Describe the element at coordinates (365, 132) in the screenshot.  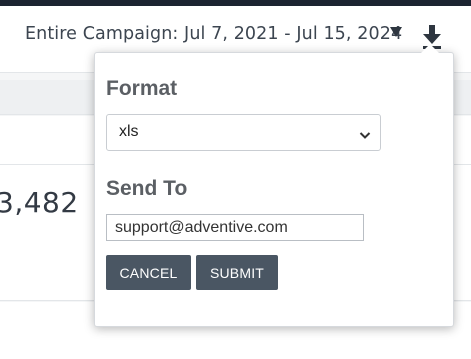
I see `chevron-down-icon` at that location.